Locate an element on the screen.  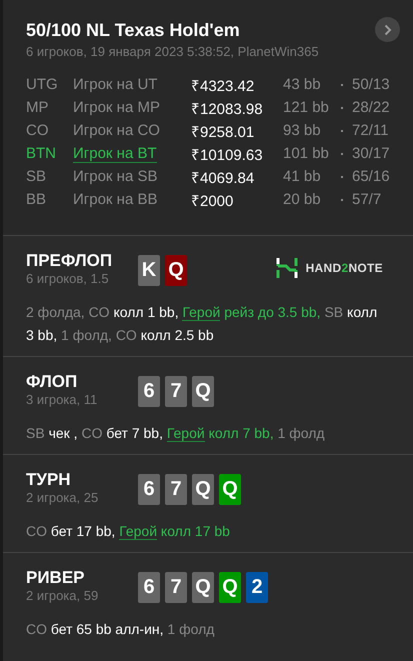
hand-info: 6 игроков, 19 января 2023 5:38:52, PlanetWin365 is located at coordinates (173, 52).